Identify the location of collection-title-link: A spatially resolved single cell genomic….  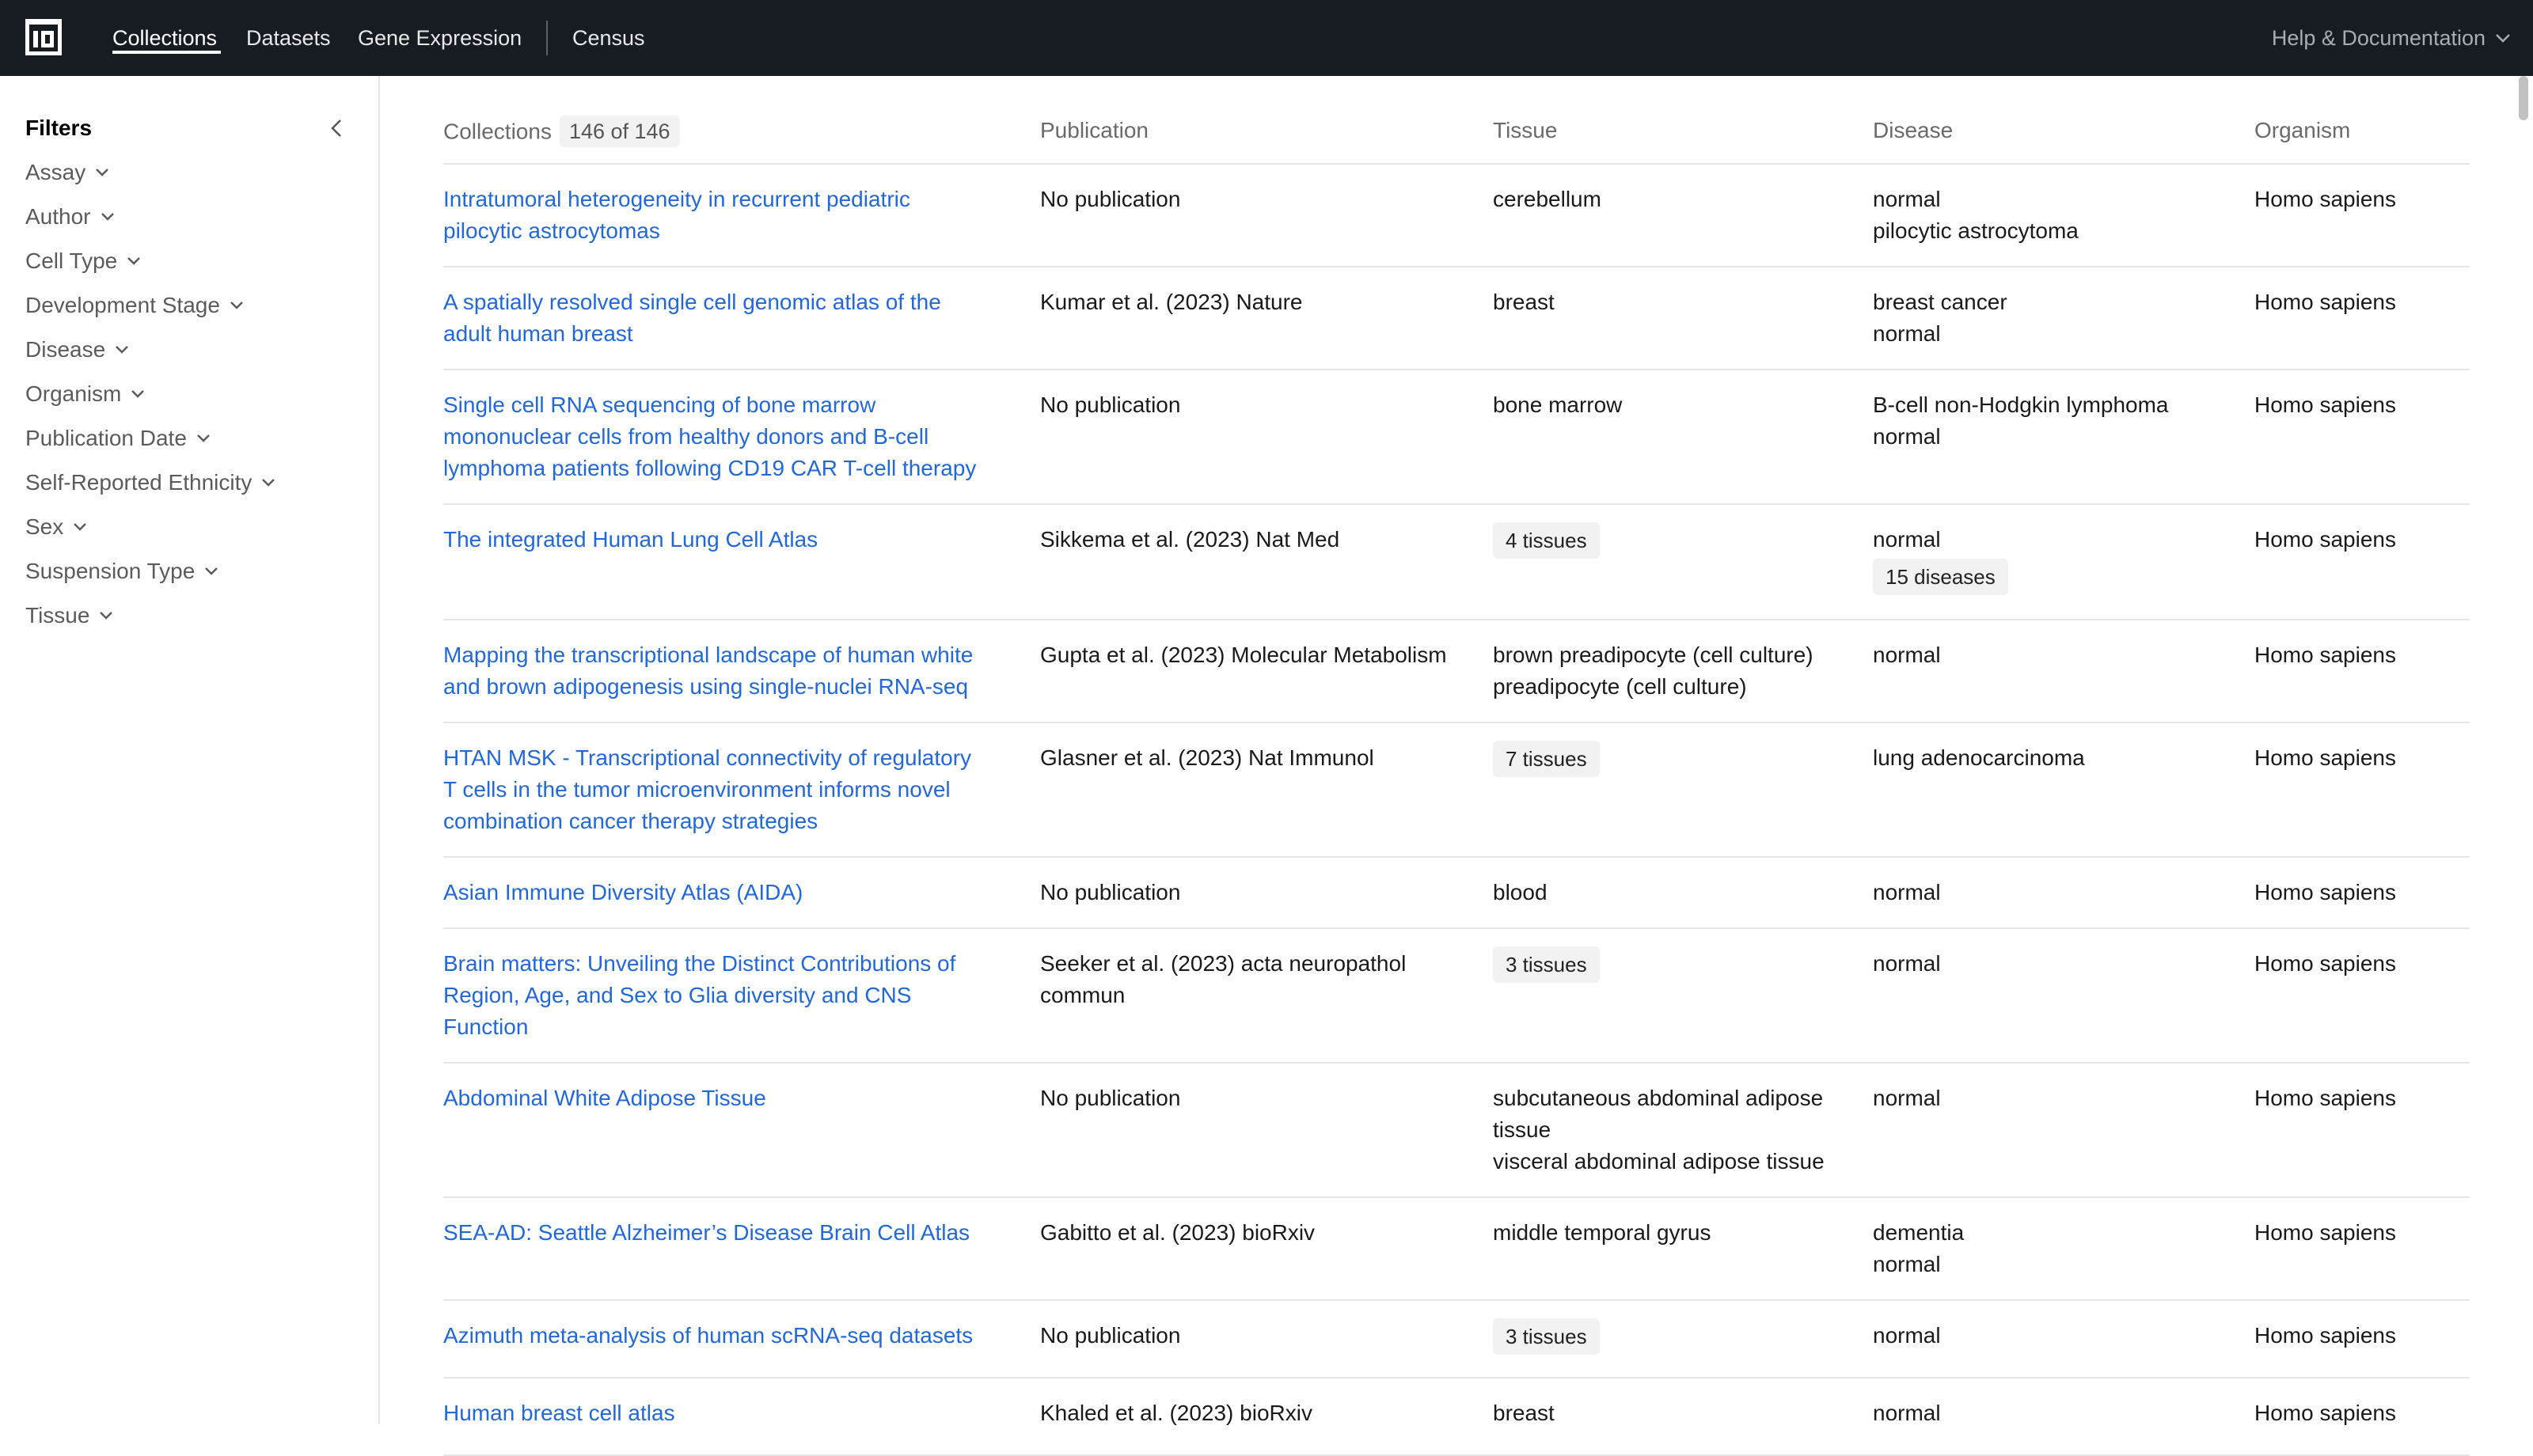
(732, 318).